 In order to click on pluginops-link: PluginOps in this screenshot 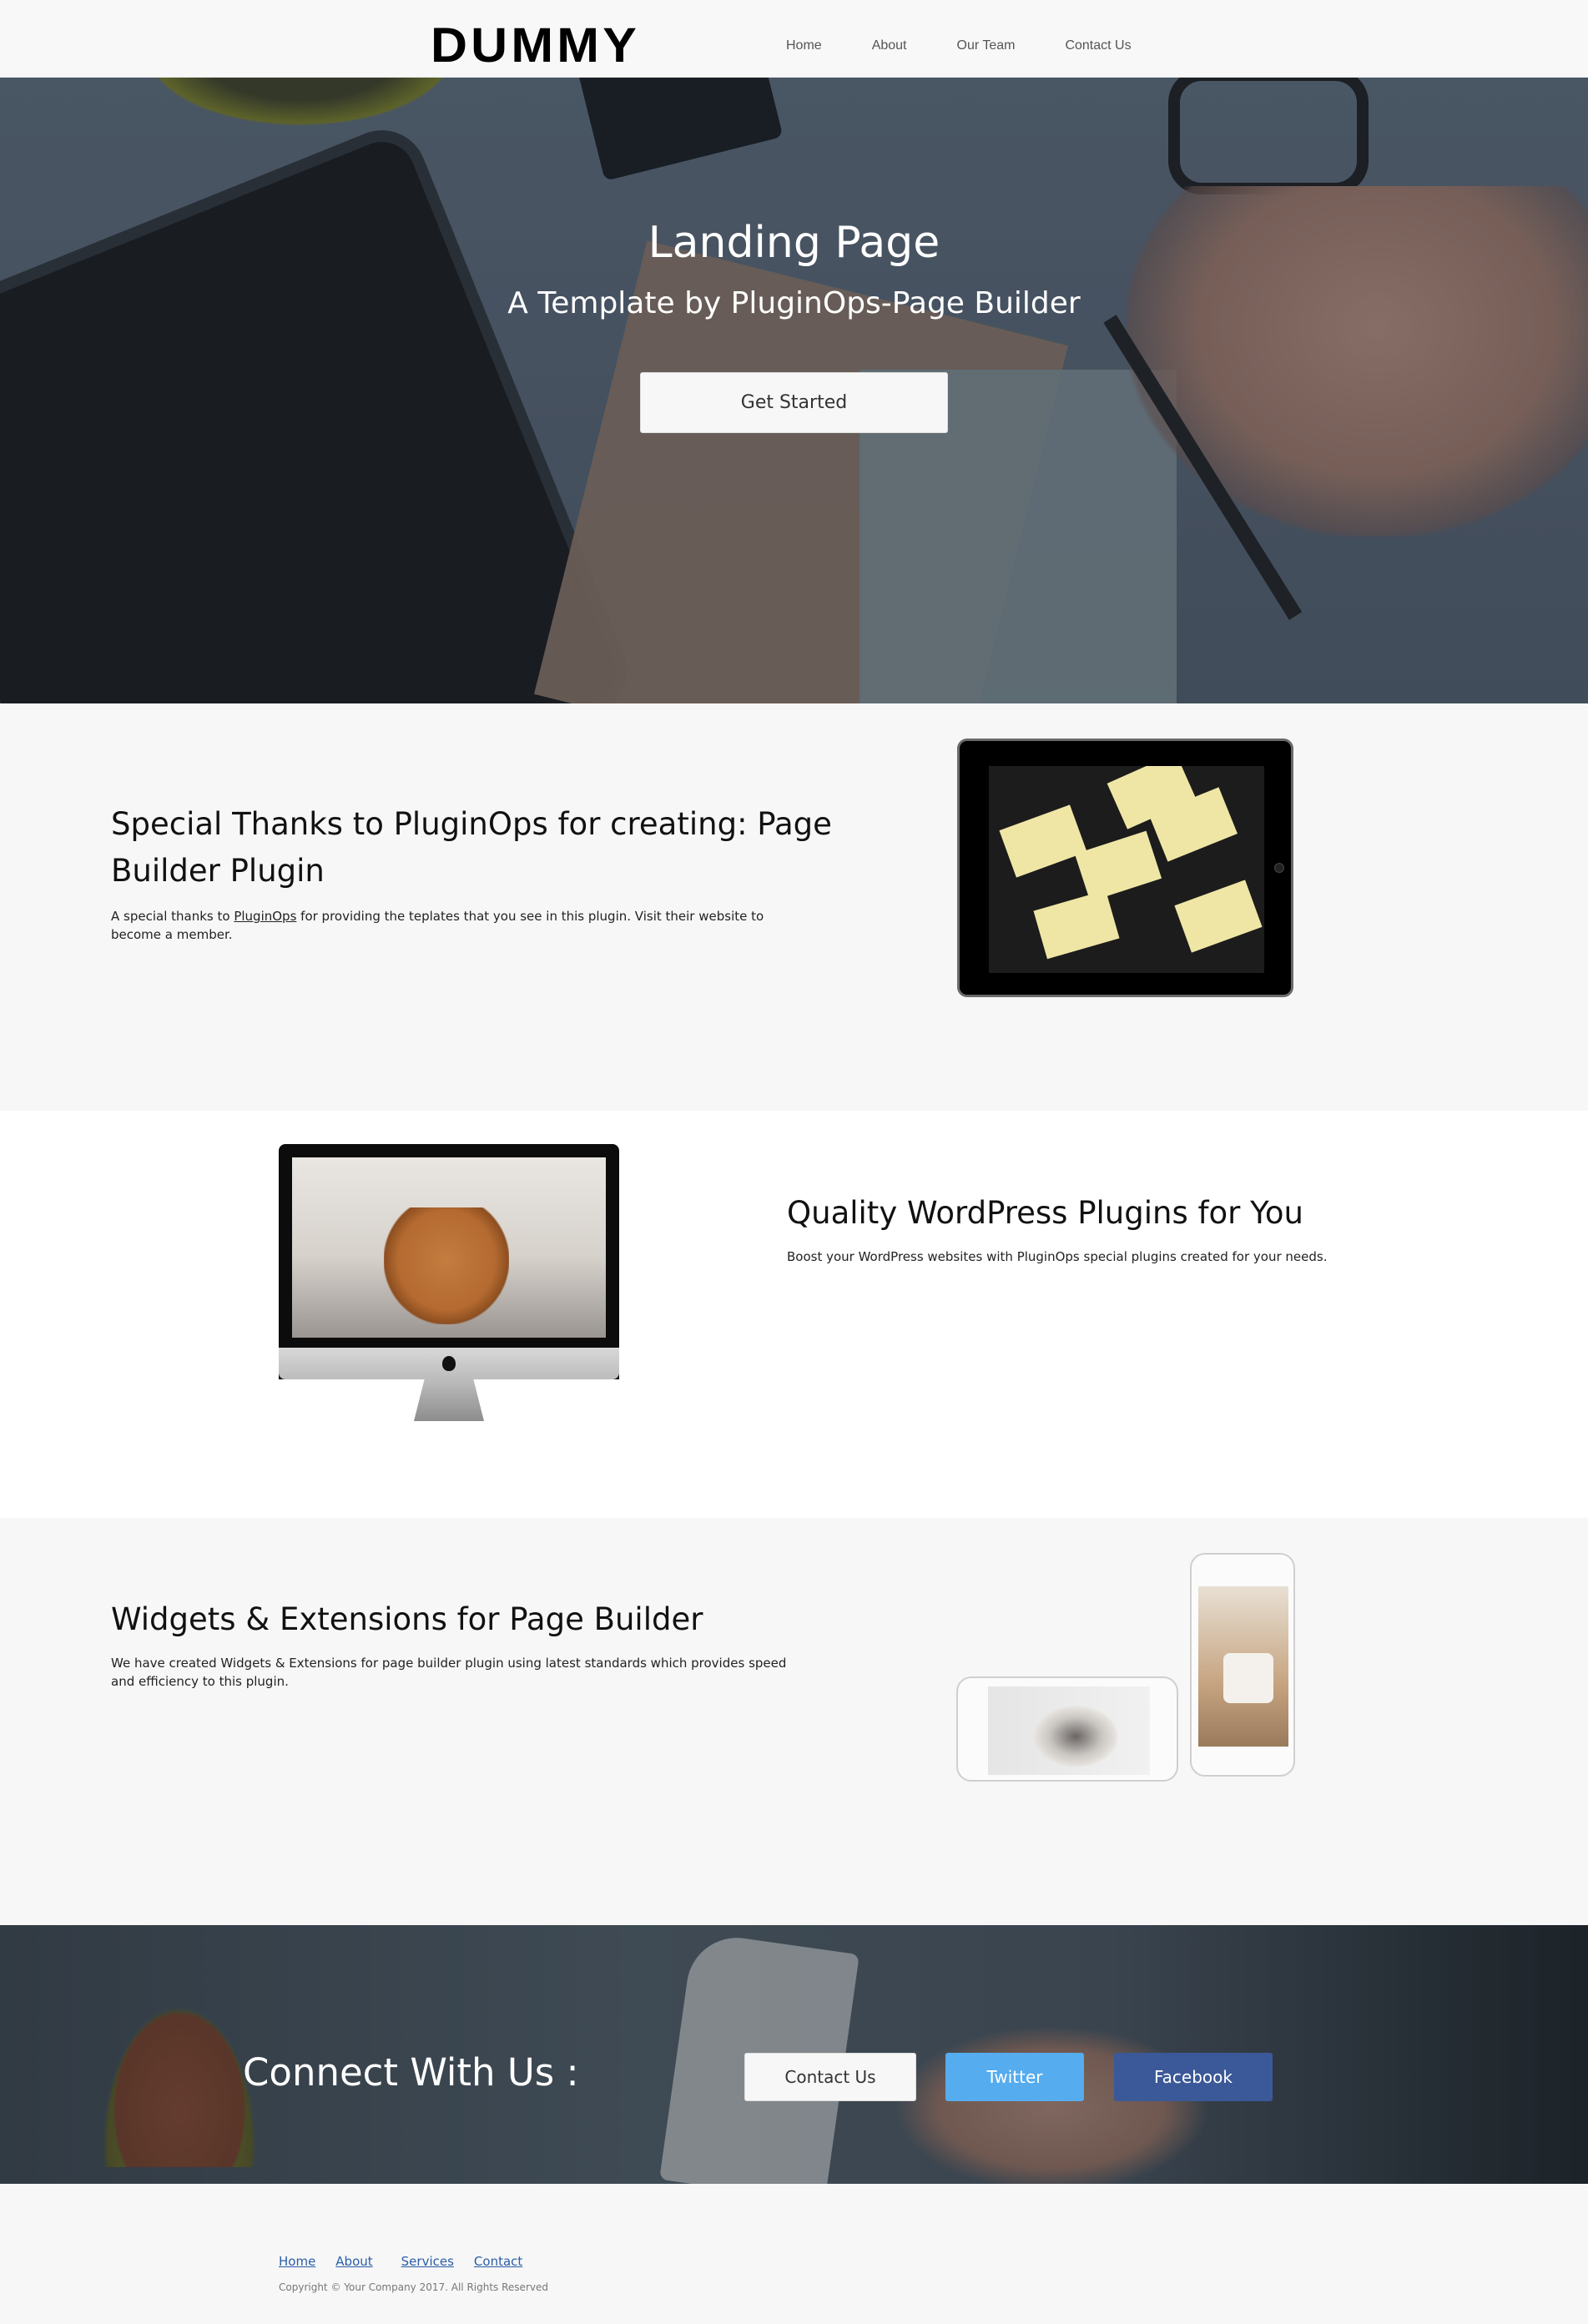, I will do `click(265, 916)`.